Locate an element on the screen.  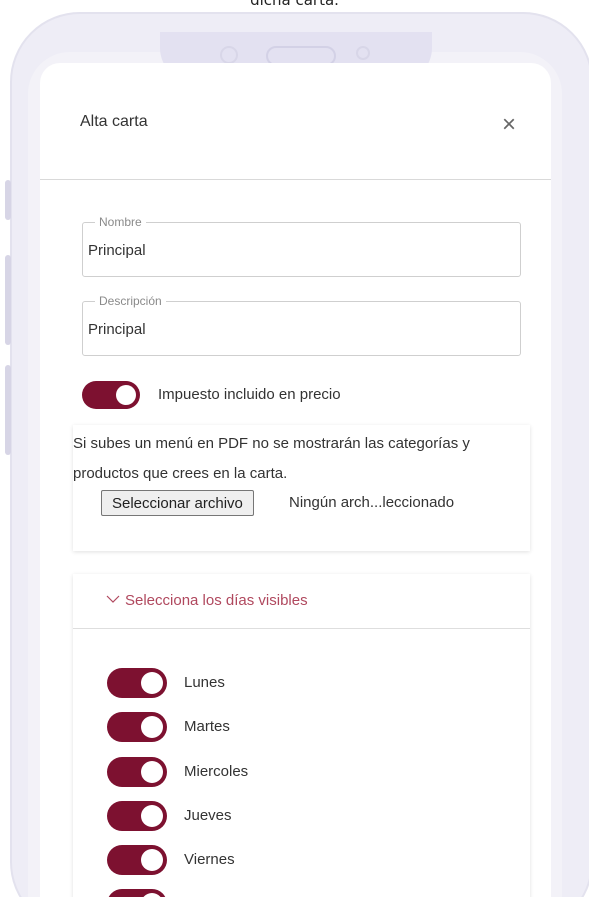
descripcion-input is located at coordinates (298, 329).